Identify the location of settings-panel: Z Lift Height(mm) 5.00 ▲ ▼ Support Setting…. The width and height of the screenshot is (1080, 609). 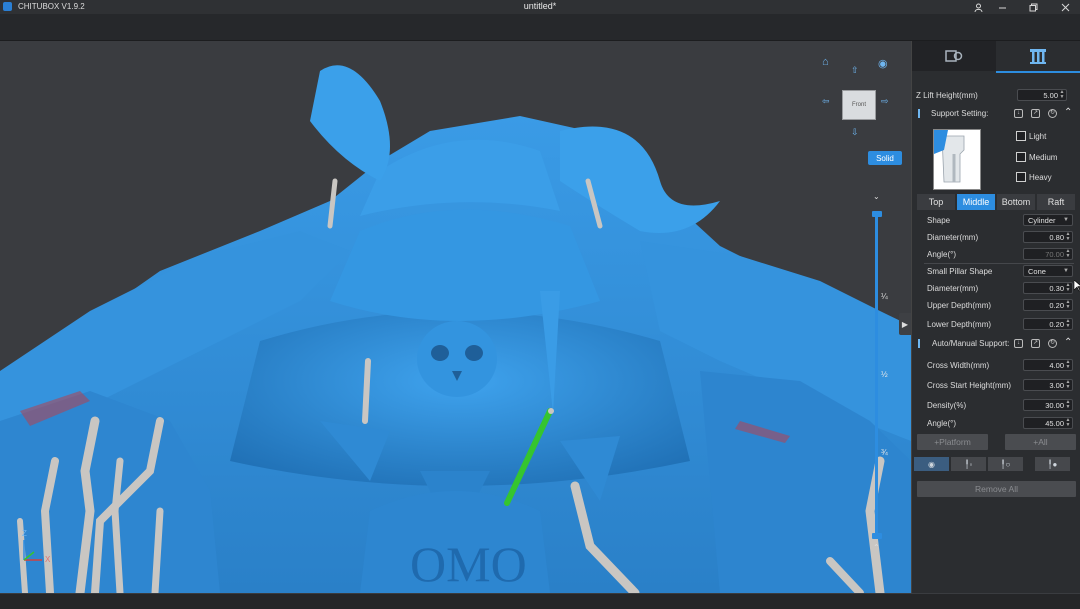
(995, 317).